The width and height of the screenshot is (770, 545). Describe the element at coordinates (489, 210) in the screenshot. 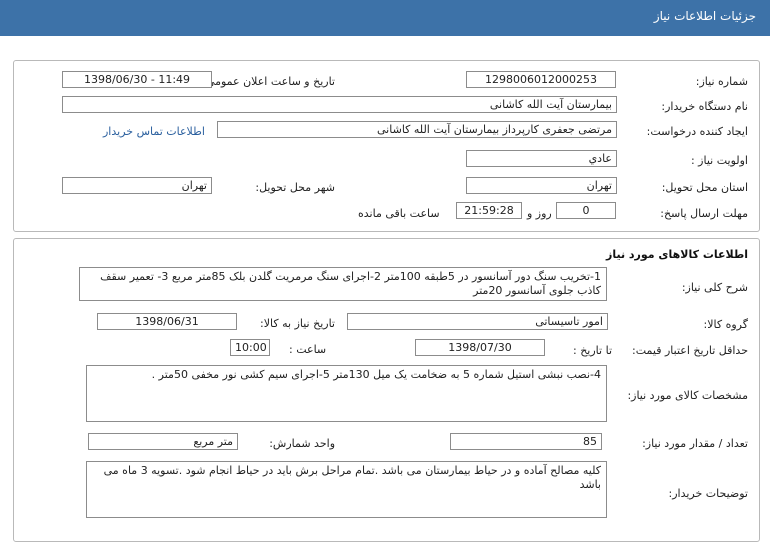

I see `remaining-time-field: 21:59:28` at that location.